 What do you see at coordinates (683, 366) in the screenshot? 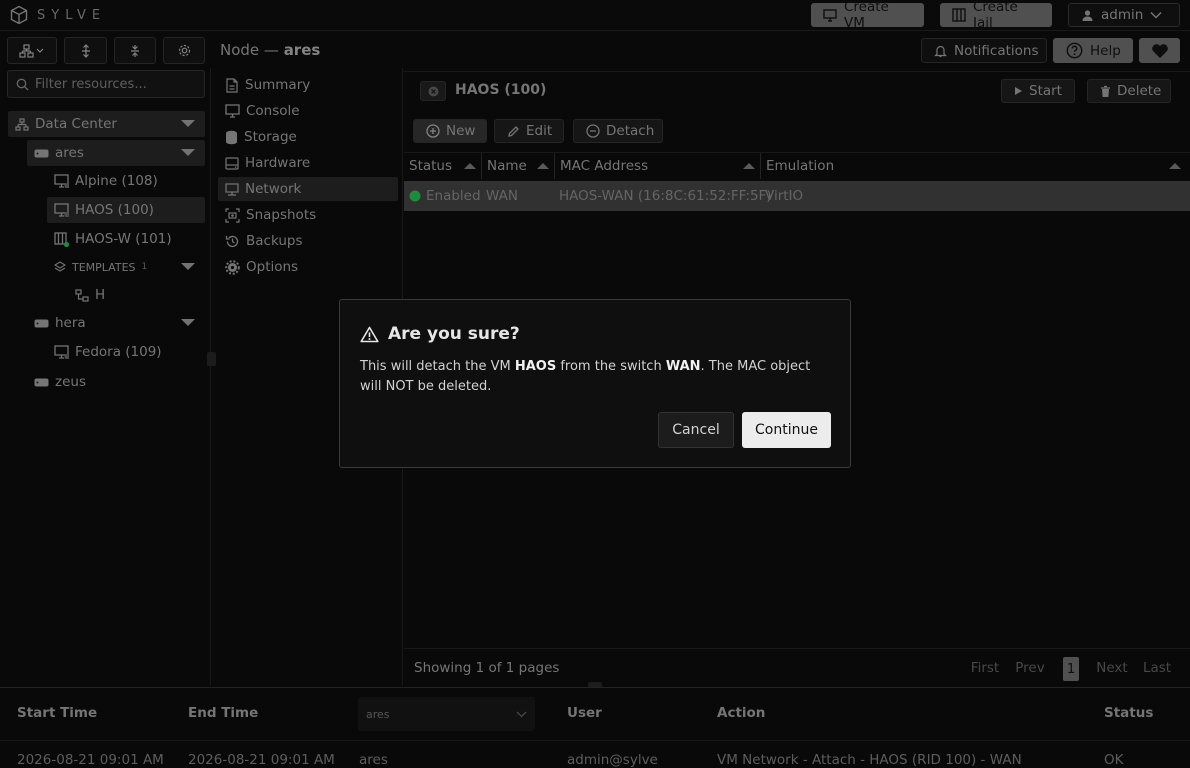
I see `dialog-switch-name: WAN` at bounding box center [683, 366].